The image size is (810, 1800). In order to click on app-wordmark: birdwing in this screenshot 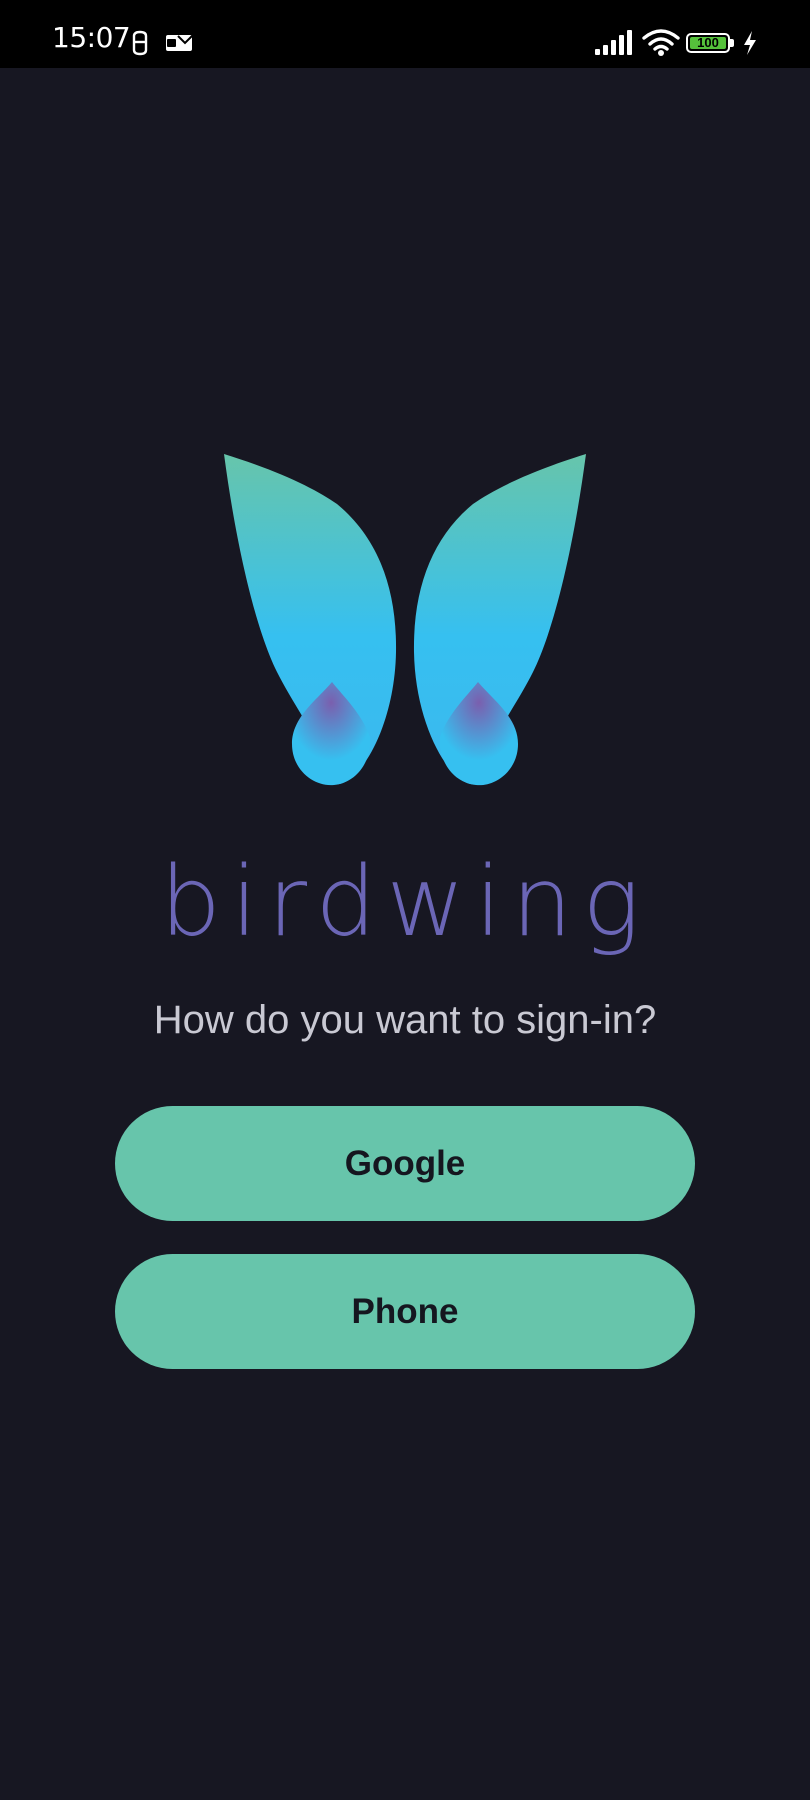, I will do `click(405, 902)`.